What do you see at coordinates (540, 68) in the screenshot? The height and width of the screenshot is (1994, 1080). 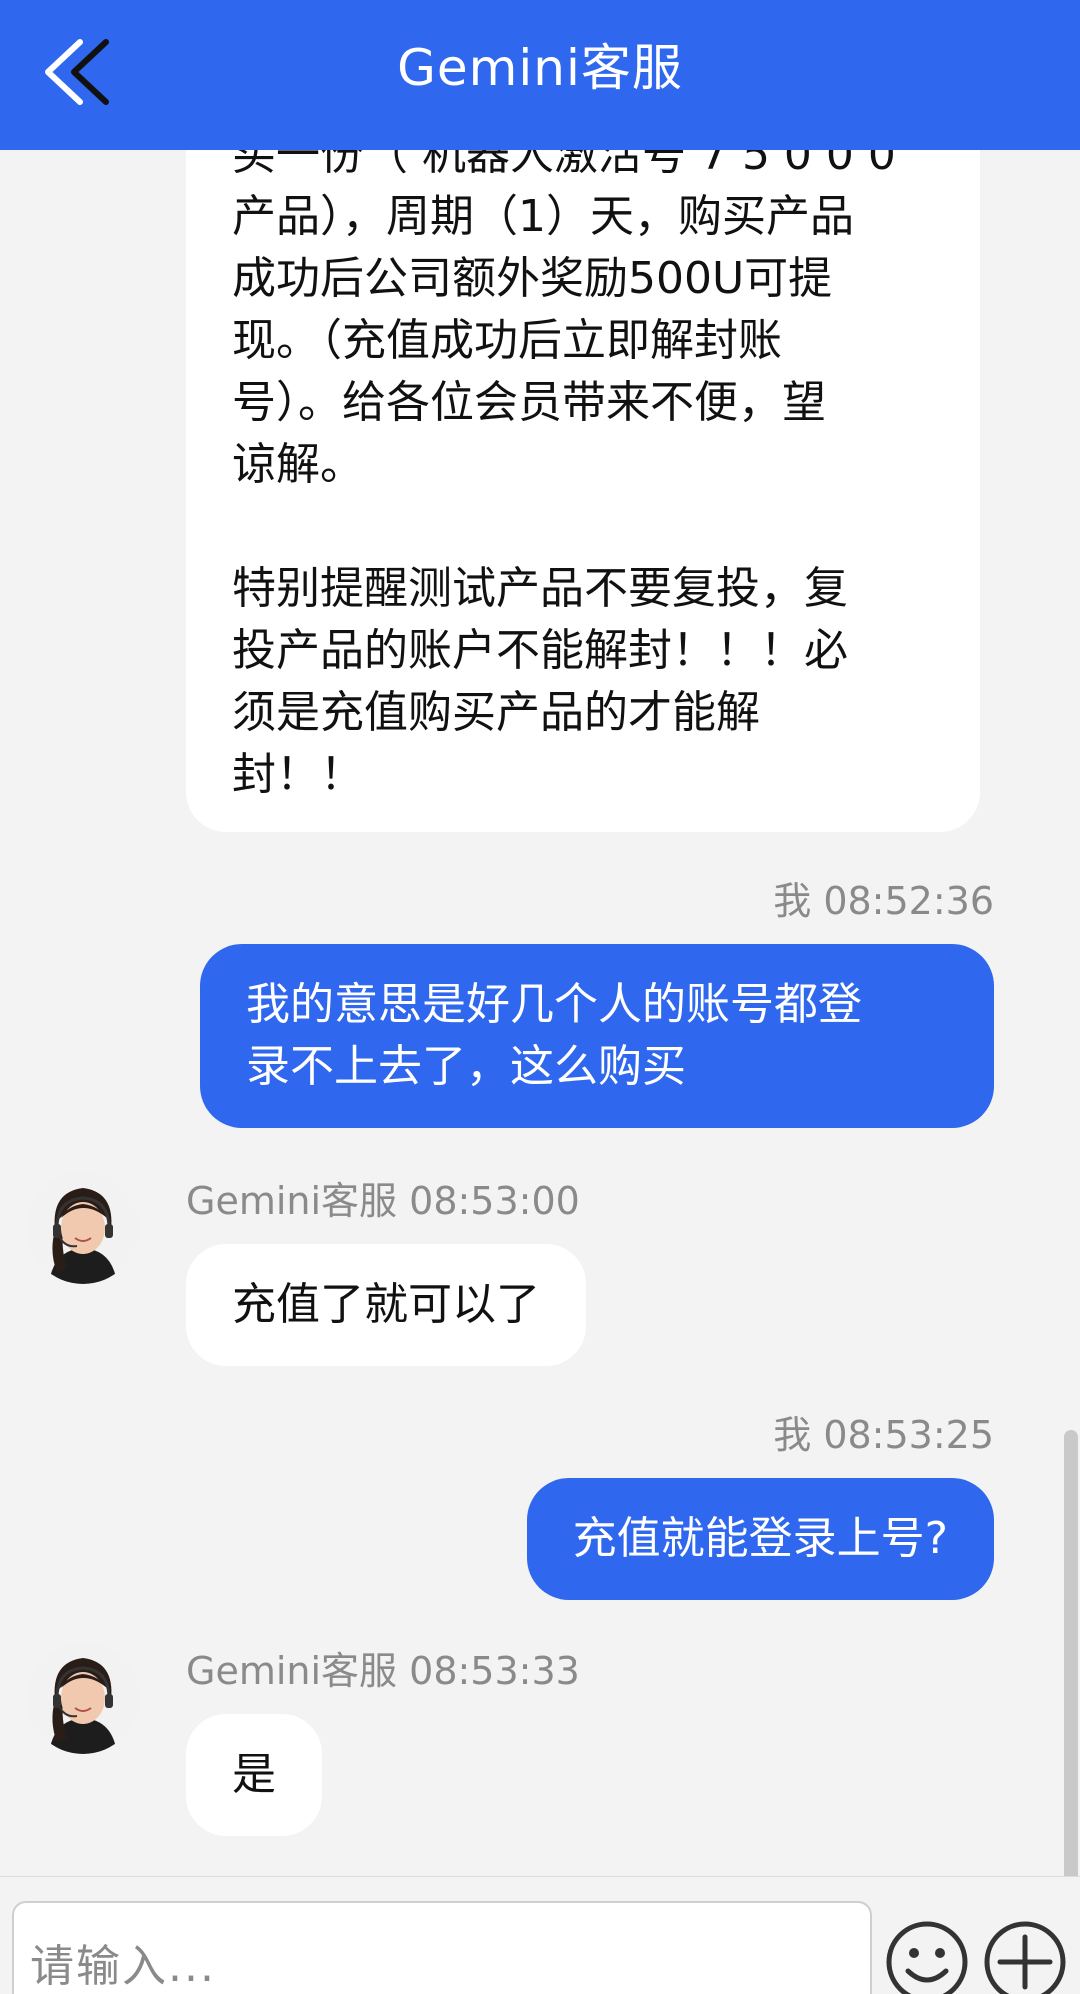 I see `page-title: Gemini客服` at bounding box center [540, 68].